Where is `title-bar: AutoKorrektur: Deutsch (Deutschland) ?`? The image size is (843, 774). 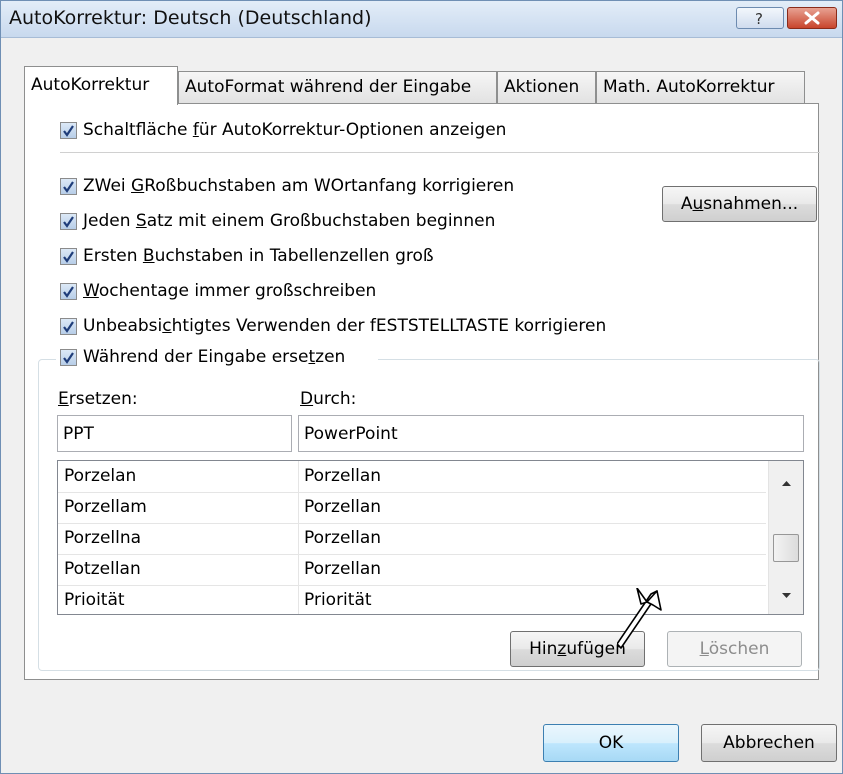
title-bar: AutoKorrektur: Deutsch (Deutschland) ? is located at coordinates (421, 19).